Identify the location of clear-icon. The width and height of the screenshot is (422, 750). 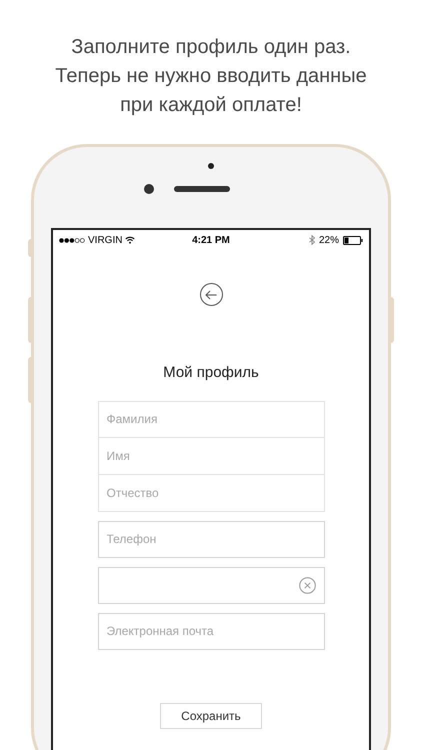
(307, 585).